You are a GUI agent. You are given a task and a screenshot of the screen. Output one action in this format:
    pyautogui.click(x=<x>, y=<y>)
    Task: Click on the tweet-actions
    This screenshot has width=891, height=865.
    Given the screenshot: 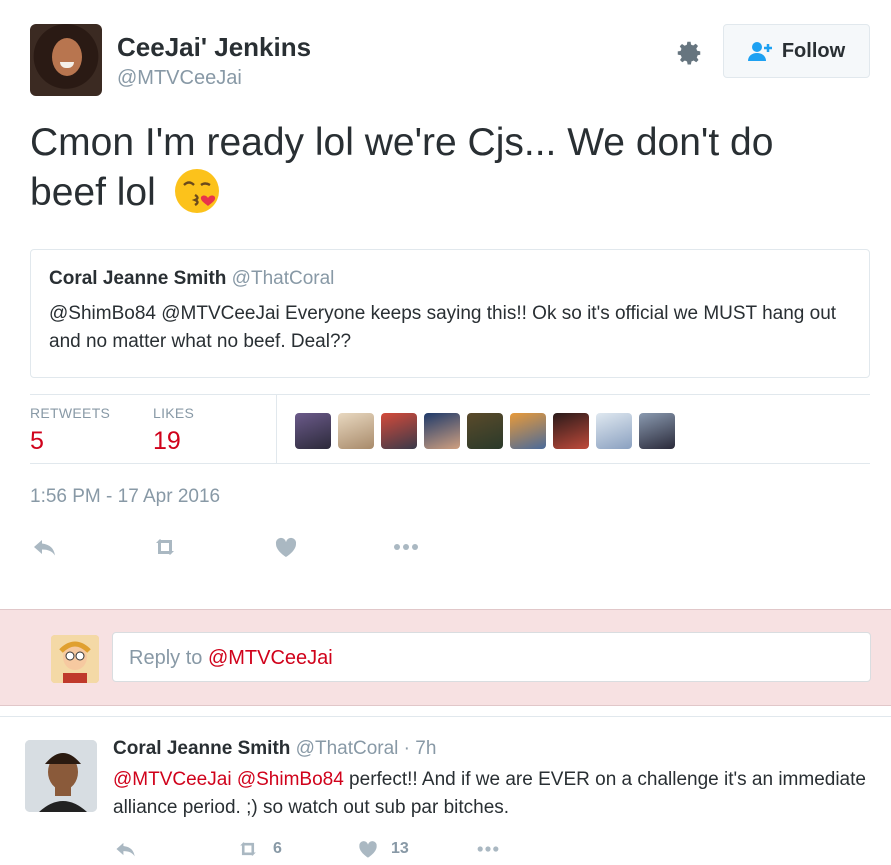 What is the action you would take?
    pyautogui.click(x=240, y=547)
    